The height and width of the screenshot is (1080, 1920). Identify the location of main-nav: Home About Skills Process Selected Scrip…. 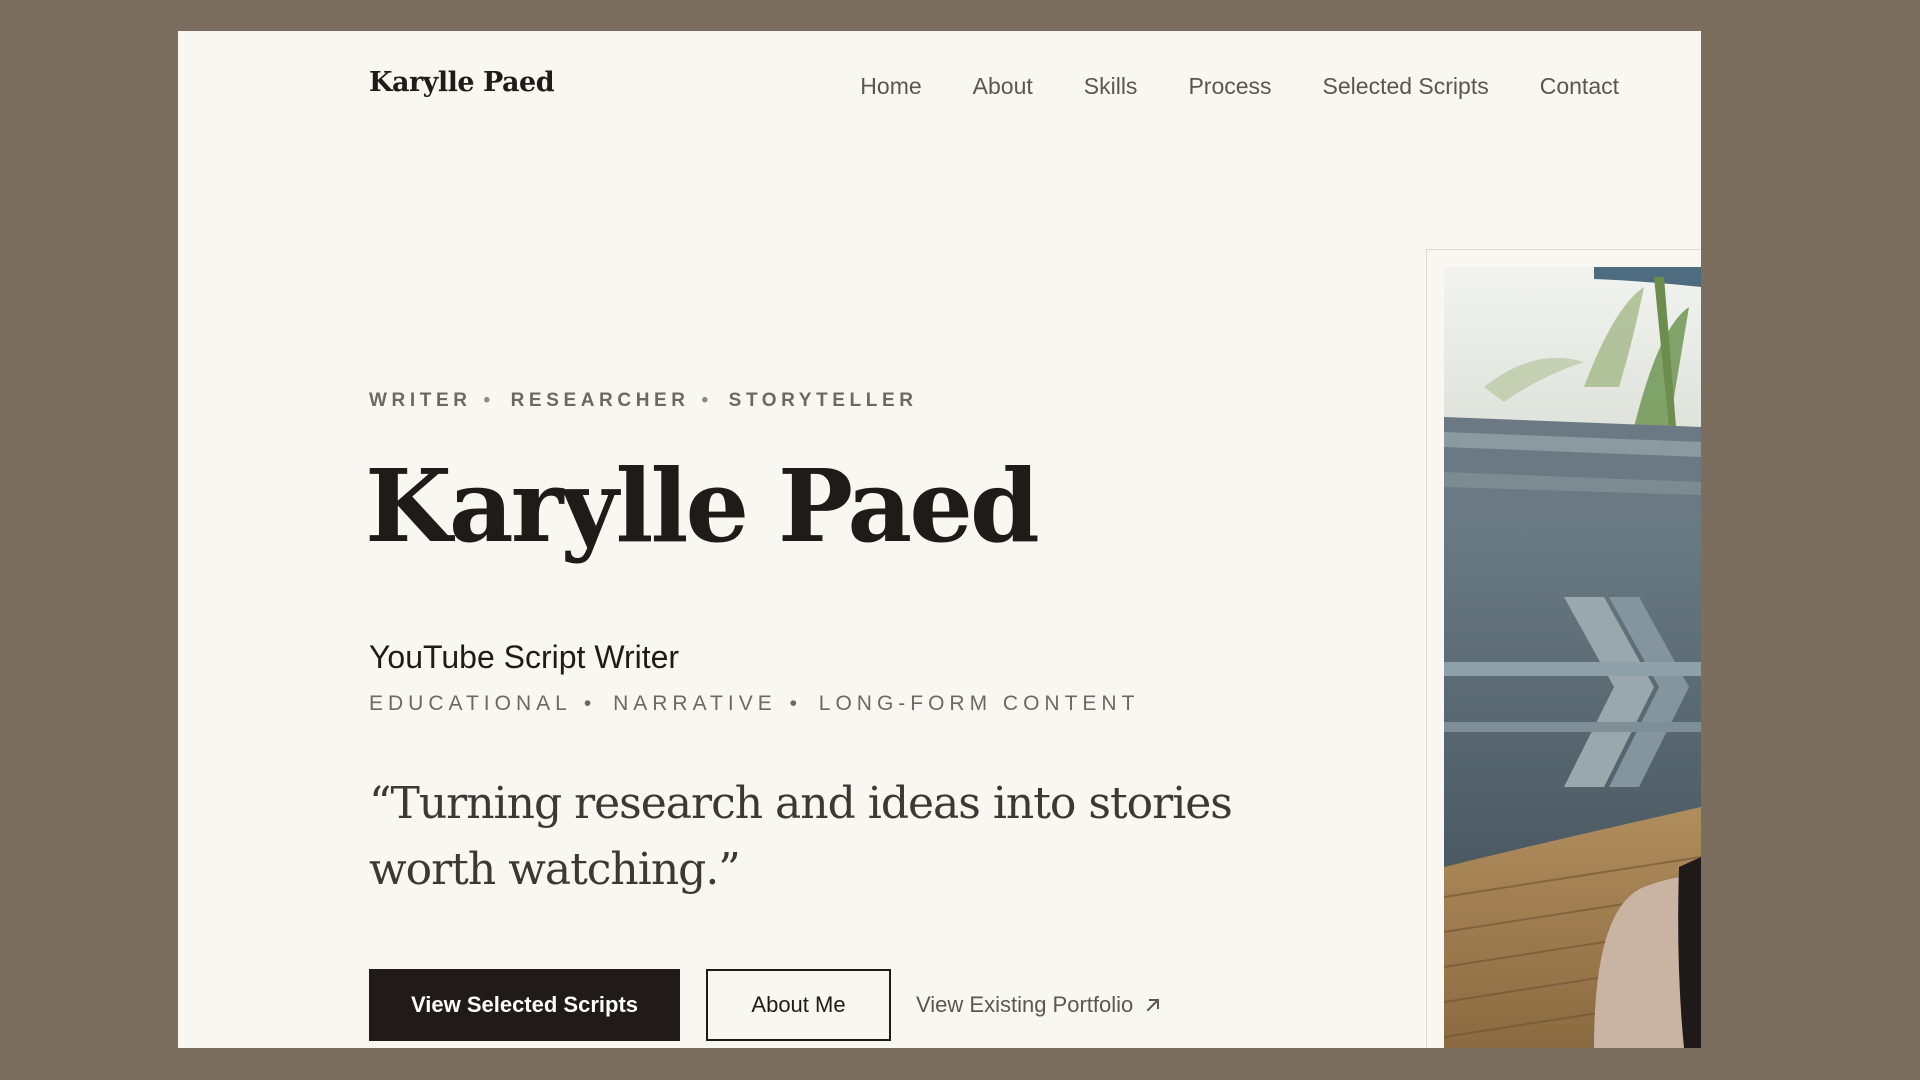
(1239, 86).